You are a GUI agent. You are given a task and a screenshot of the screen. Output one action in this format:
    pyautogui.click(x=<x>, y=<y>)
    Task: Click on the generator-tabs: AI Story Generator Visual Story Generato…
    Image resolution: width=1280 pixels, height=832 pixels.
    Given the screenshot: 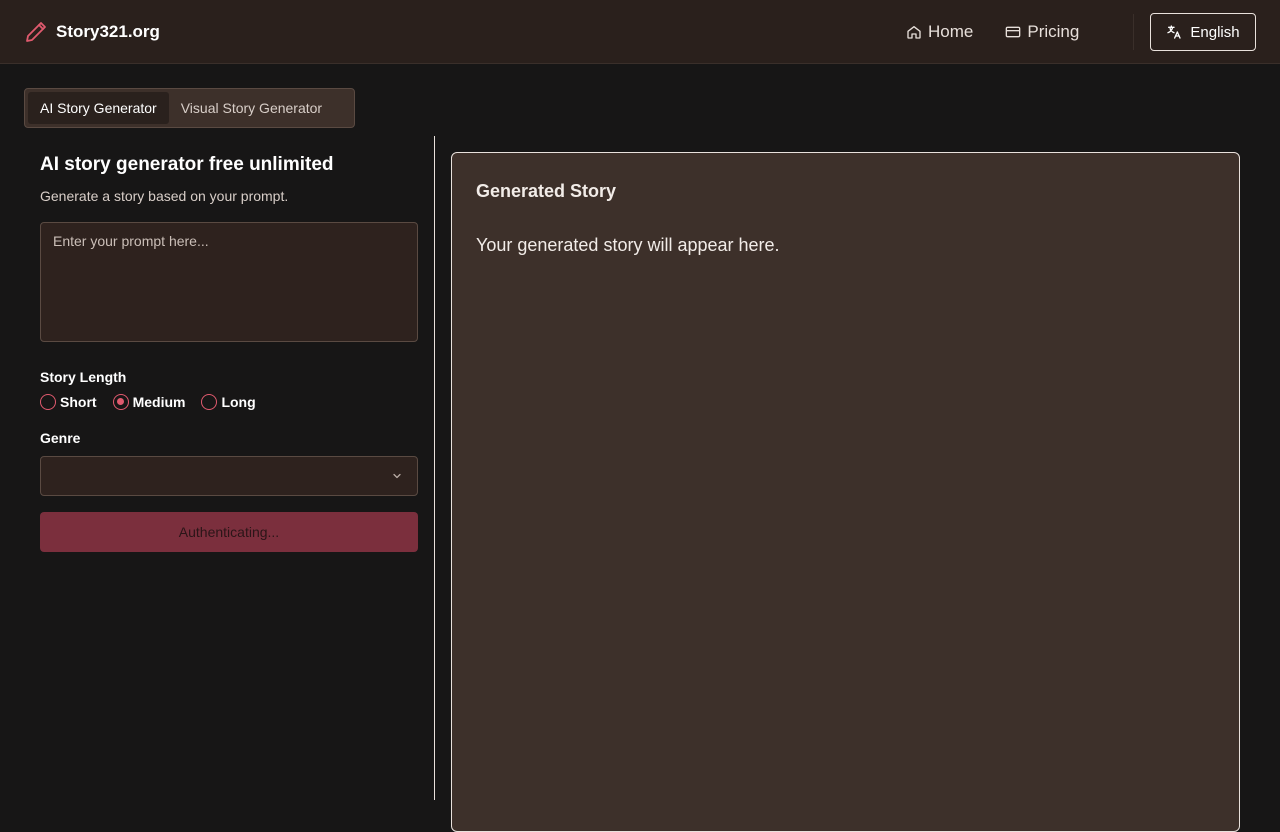 What is the action you would take?
    pyautogui.click(x=189, y=108)
    